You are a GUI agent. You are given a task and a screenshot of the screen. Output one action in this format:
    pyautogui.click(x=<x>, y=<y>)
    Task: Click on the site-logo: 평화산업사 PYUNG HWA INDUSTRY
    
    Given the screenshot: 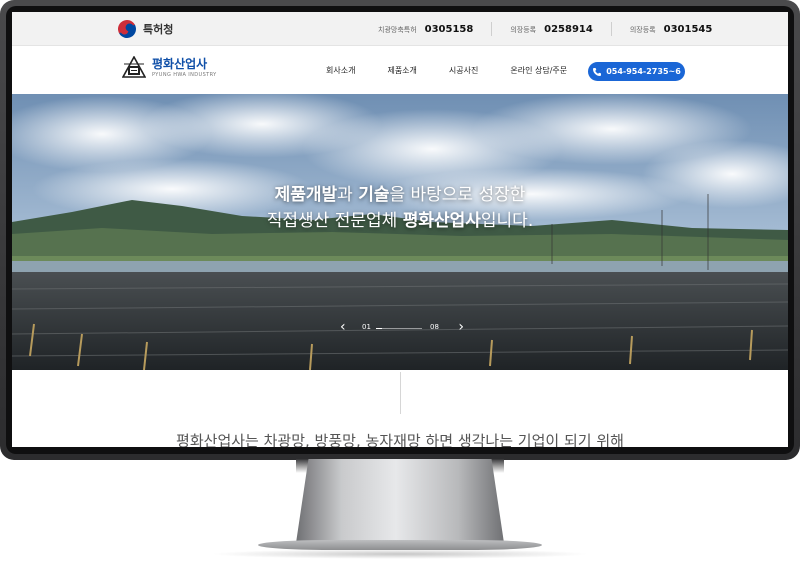 What is the action you would take?
    pyautogui.click(x=169, y=67)
    